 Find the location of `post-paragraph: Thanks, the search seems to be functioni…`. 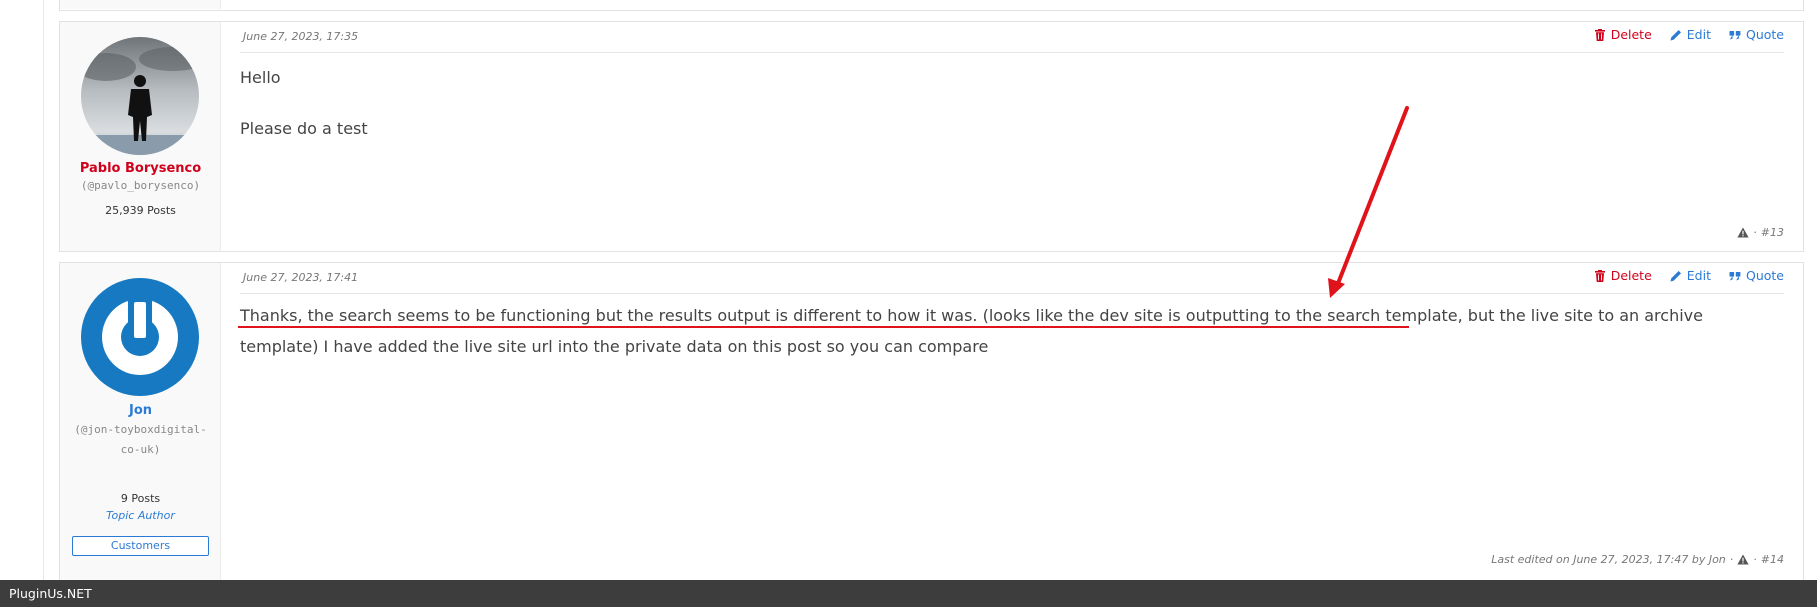

post-paragraph: Thanks, the search seems to be functioni… is located at coordinates (971, 331).